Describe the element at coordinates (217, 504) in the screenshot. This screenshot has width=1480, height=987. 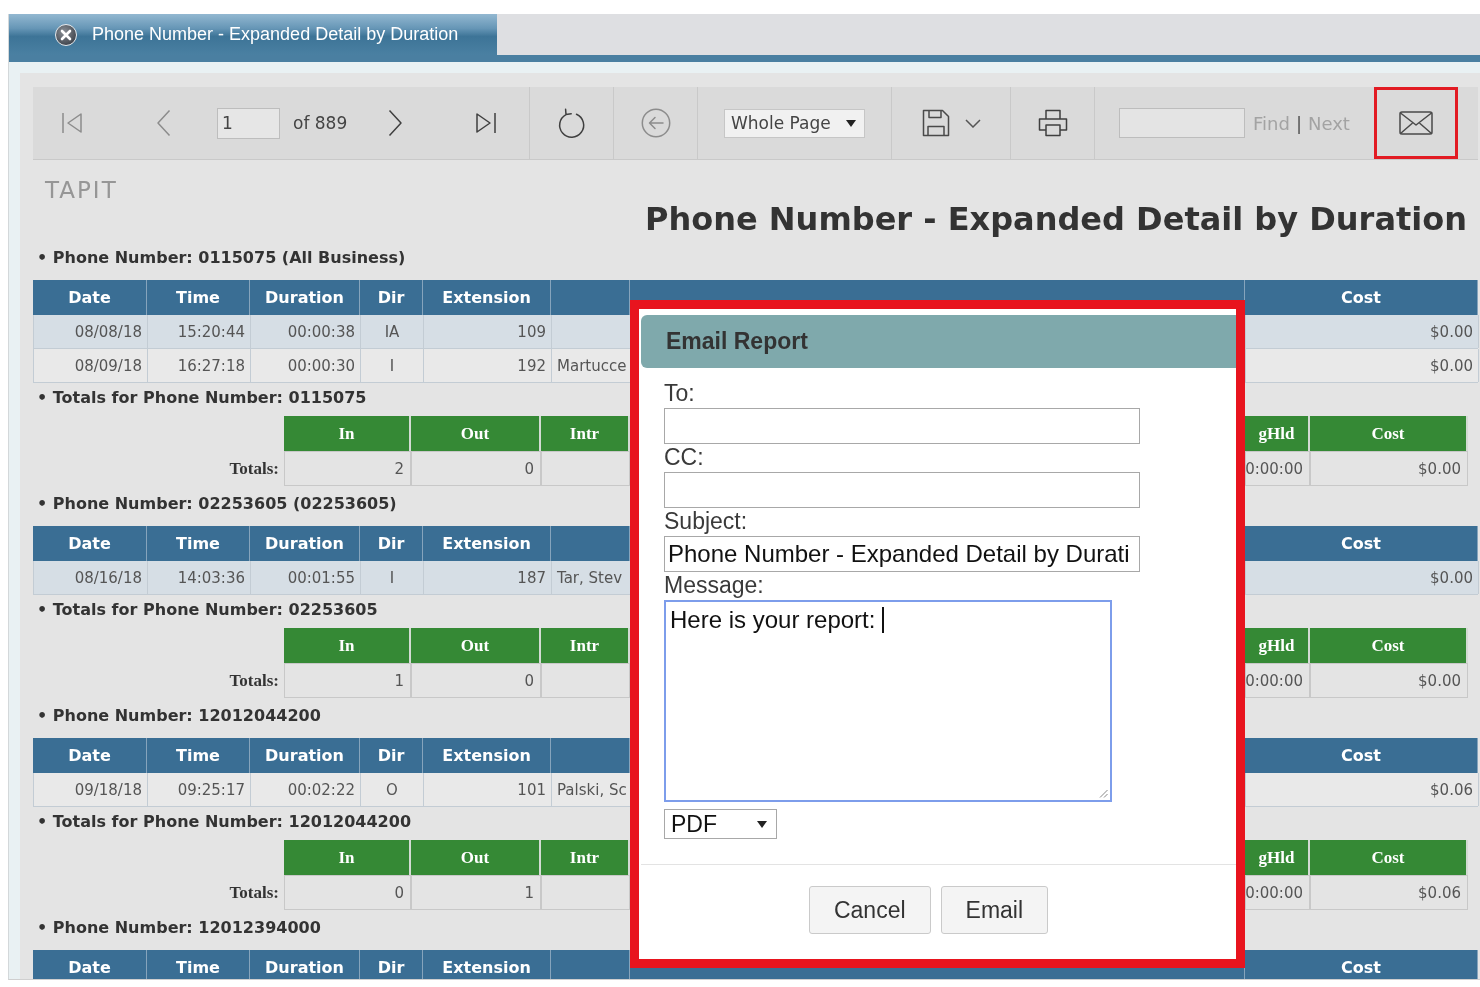
I see `section-heading: • Phone Number: 02253605 (02253605)` at that location.